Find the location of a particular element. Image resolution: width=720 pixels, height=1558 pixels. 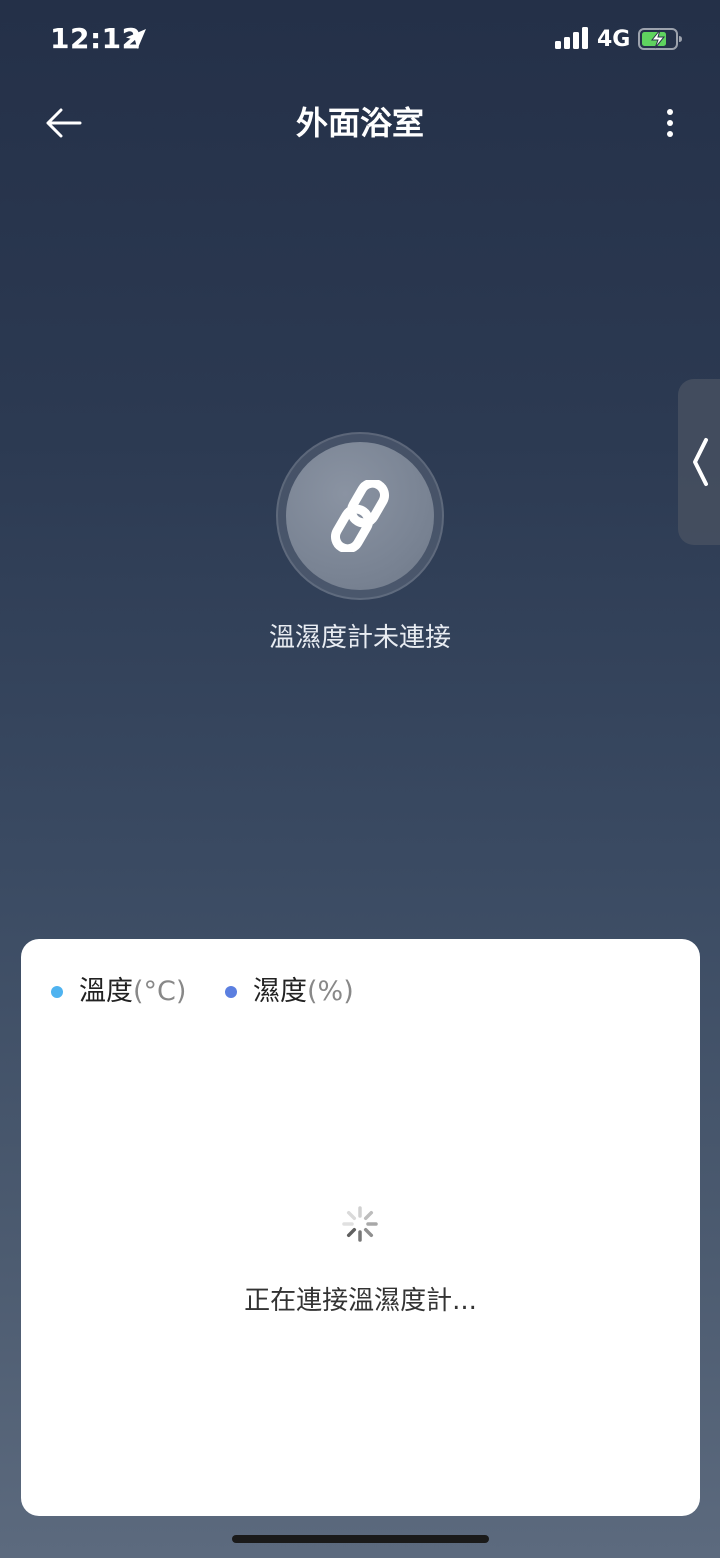

legend-temperature: 溫度 (°C) is located at coordinates (118, 992).